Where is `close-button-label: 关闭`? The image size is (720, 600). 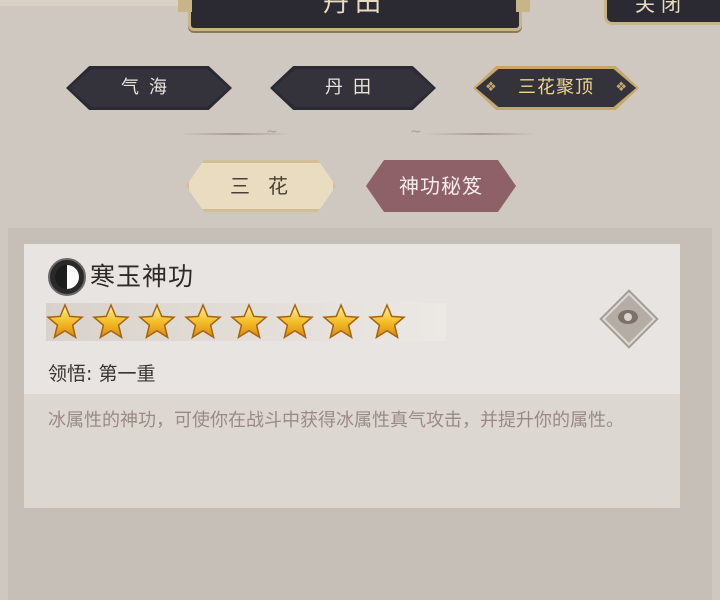 close-button-label: 关闭 is located at coordinates (661, 8).